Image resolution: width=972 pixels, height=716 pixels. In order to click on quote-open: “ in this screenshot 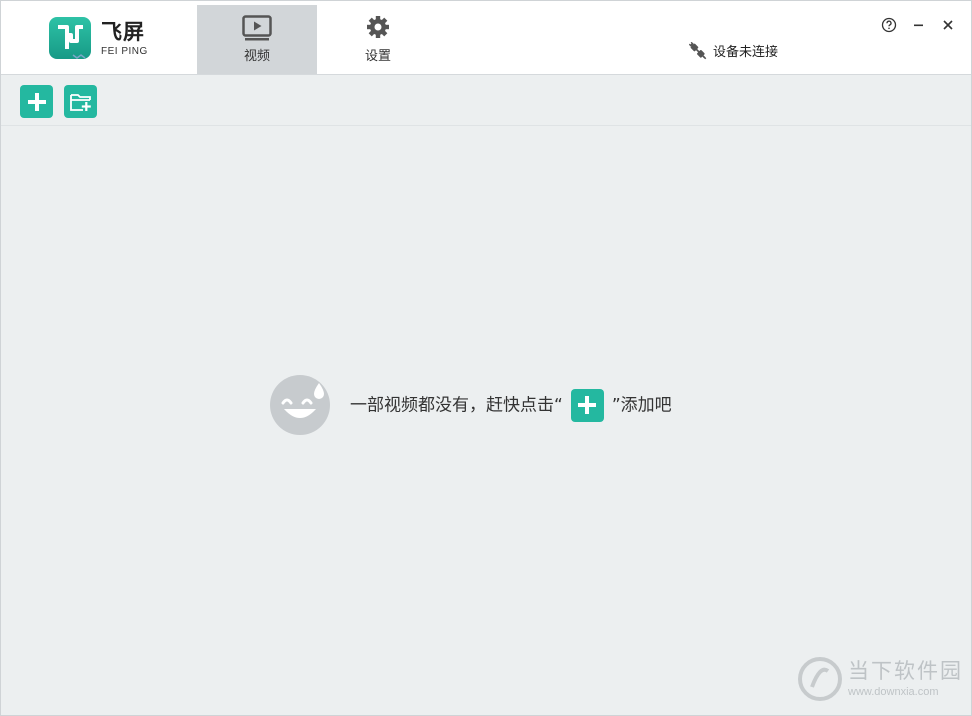, I will do `click(558, 405)`.